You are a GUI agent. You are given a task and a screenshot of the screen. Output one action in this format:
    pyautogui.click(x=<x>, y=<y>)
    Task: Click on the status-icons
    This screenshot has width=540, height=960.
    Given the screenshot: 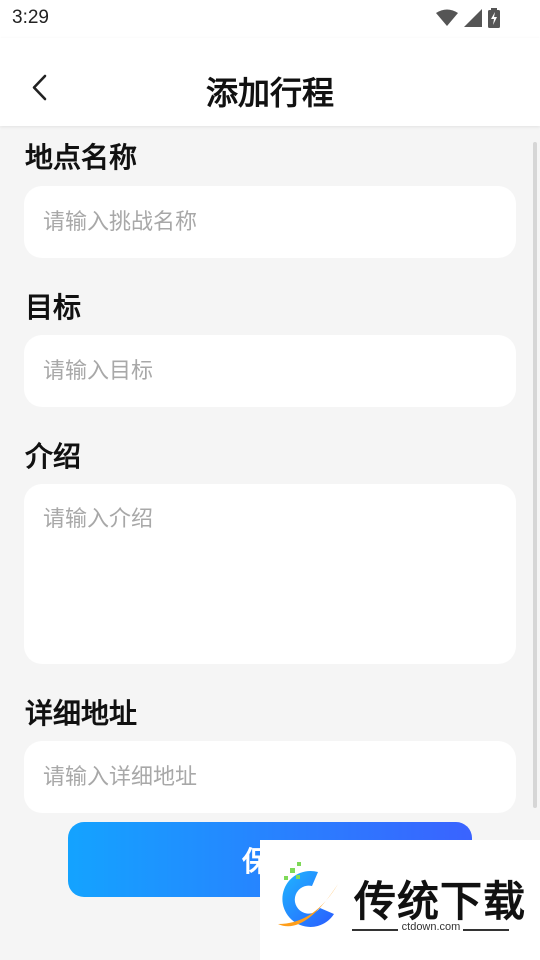 What is the action you would take?
    pyautogui.click(x=468, y=18)
    